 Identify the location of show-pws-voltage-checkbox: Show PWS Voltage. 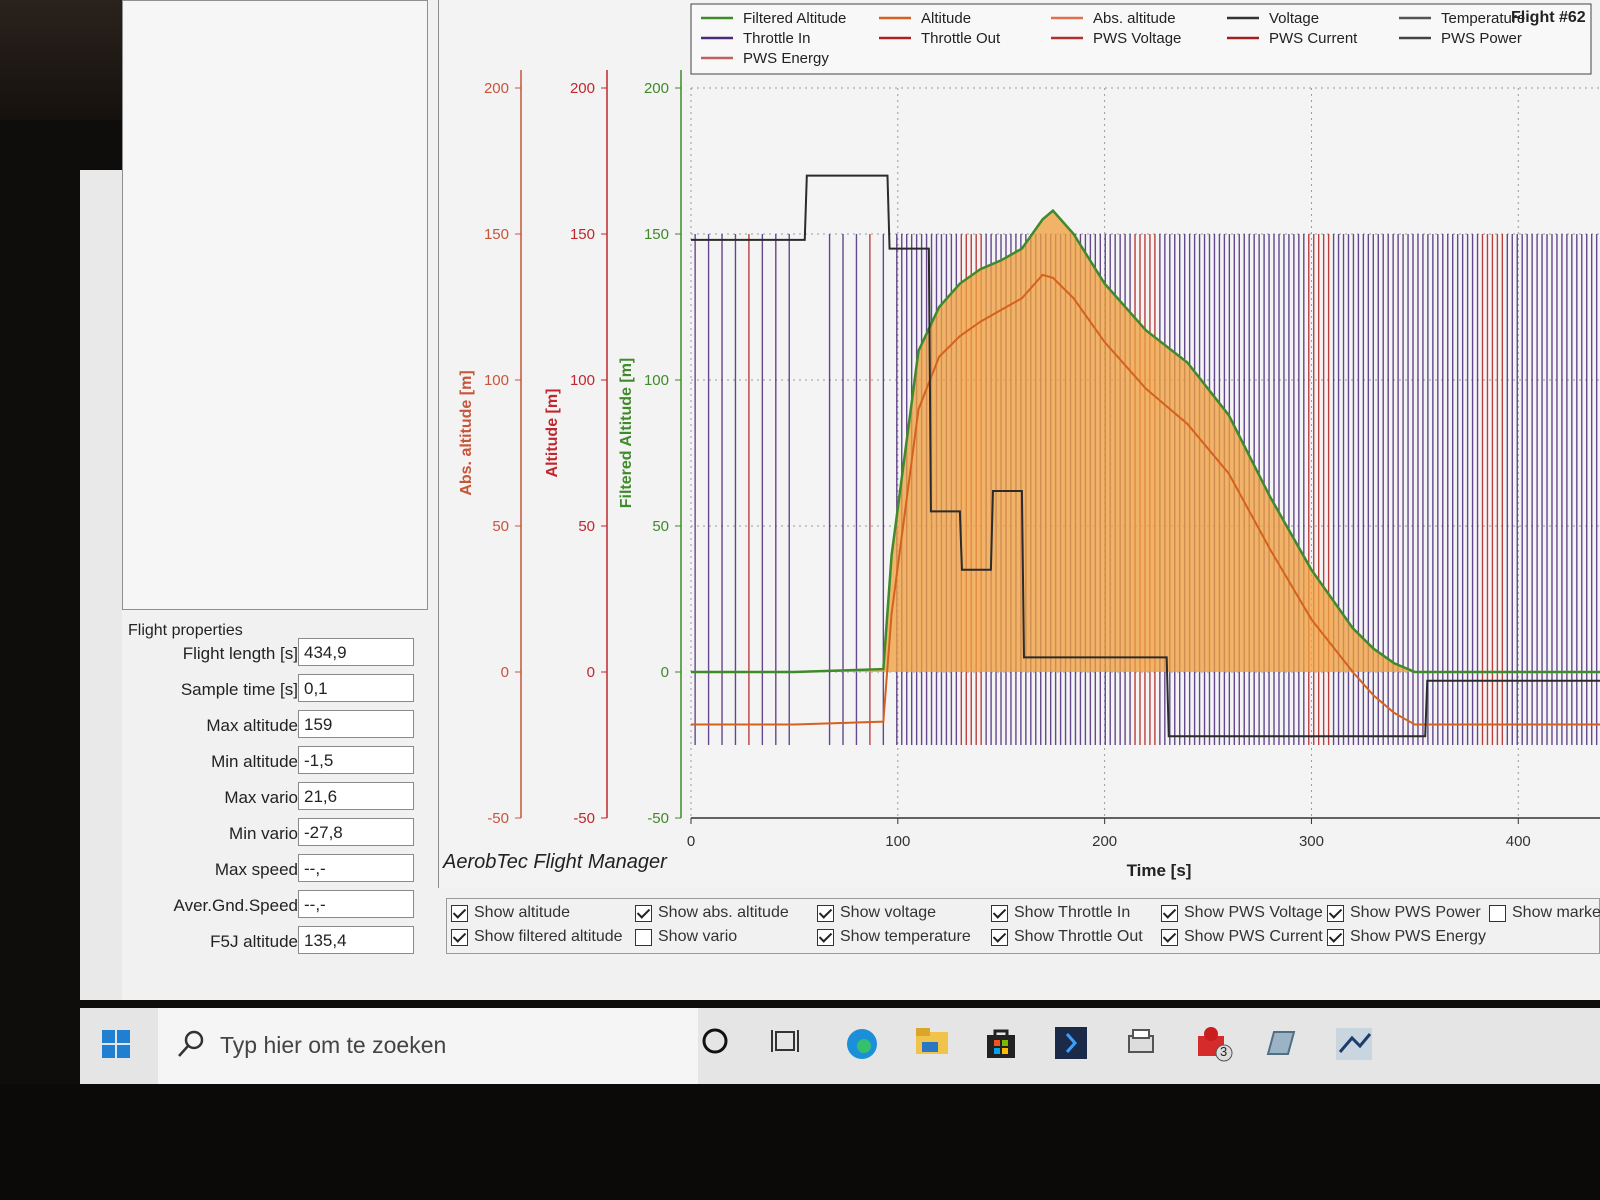
(1242, 913).